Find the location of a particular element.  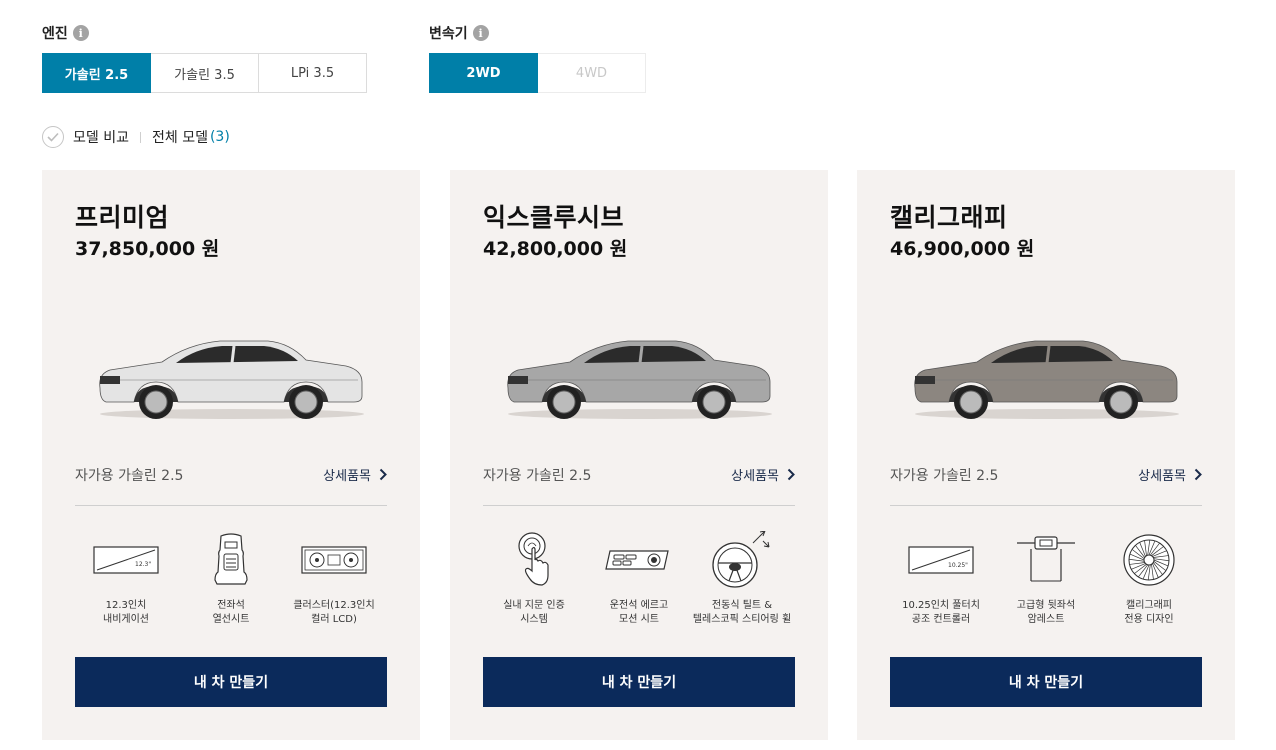

feature-item: 실내 지문 인증 시스템 is located at coordinates (534, 578).